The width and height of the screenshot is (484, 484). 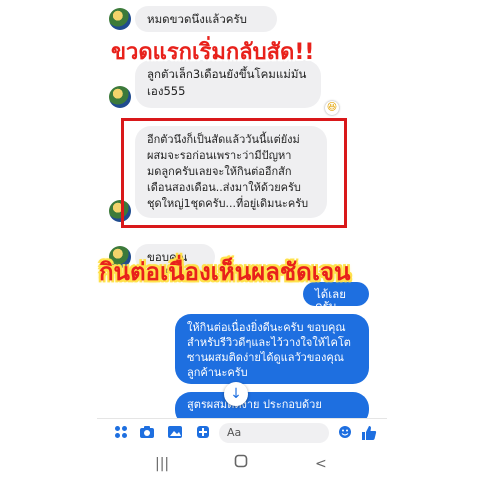 I want to click on message-bubble-1: หมดขวดนึงแล้วครับ, so click(x=206, y=19).